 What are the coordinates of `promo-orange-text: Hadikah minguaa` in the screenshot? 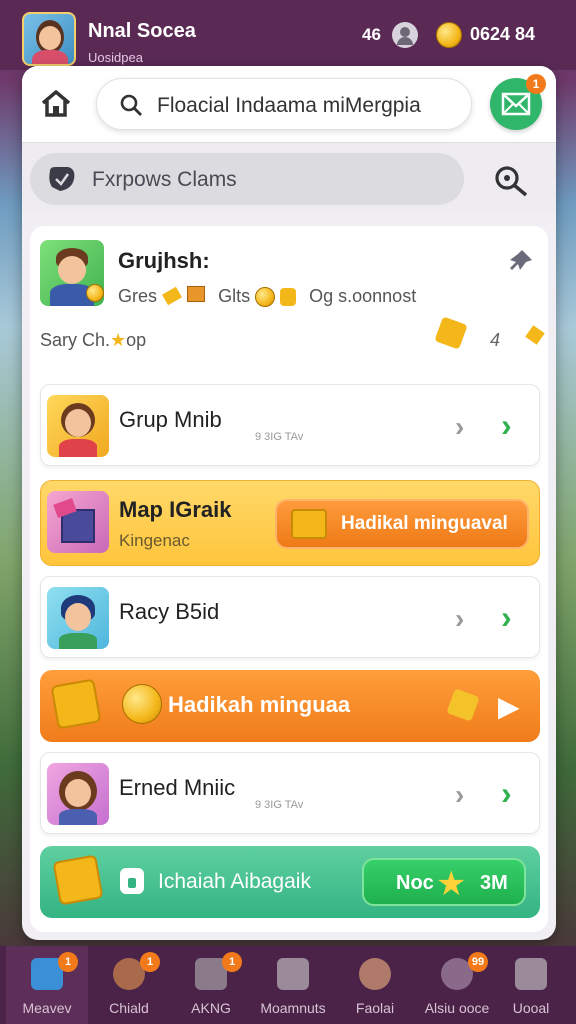 It's located at (259, 704).